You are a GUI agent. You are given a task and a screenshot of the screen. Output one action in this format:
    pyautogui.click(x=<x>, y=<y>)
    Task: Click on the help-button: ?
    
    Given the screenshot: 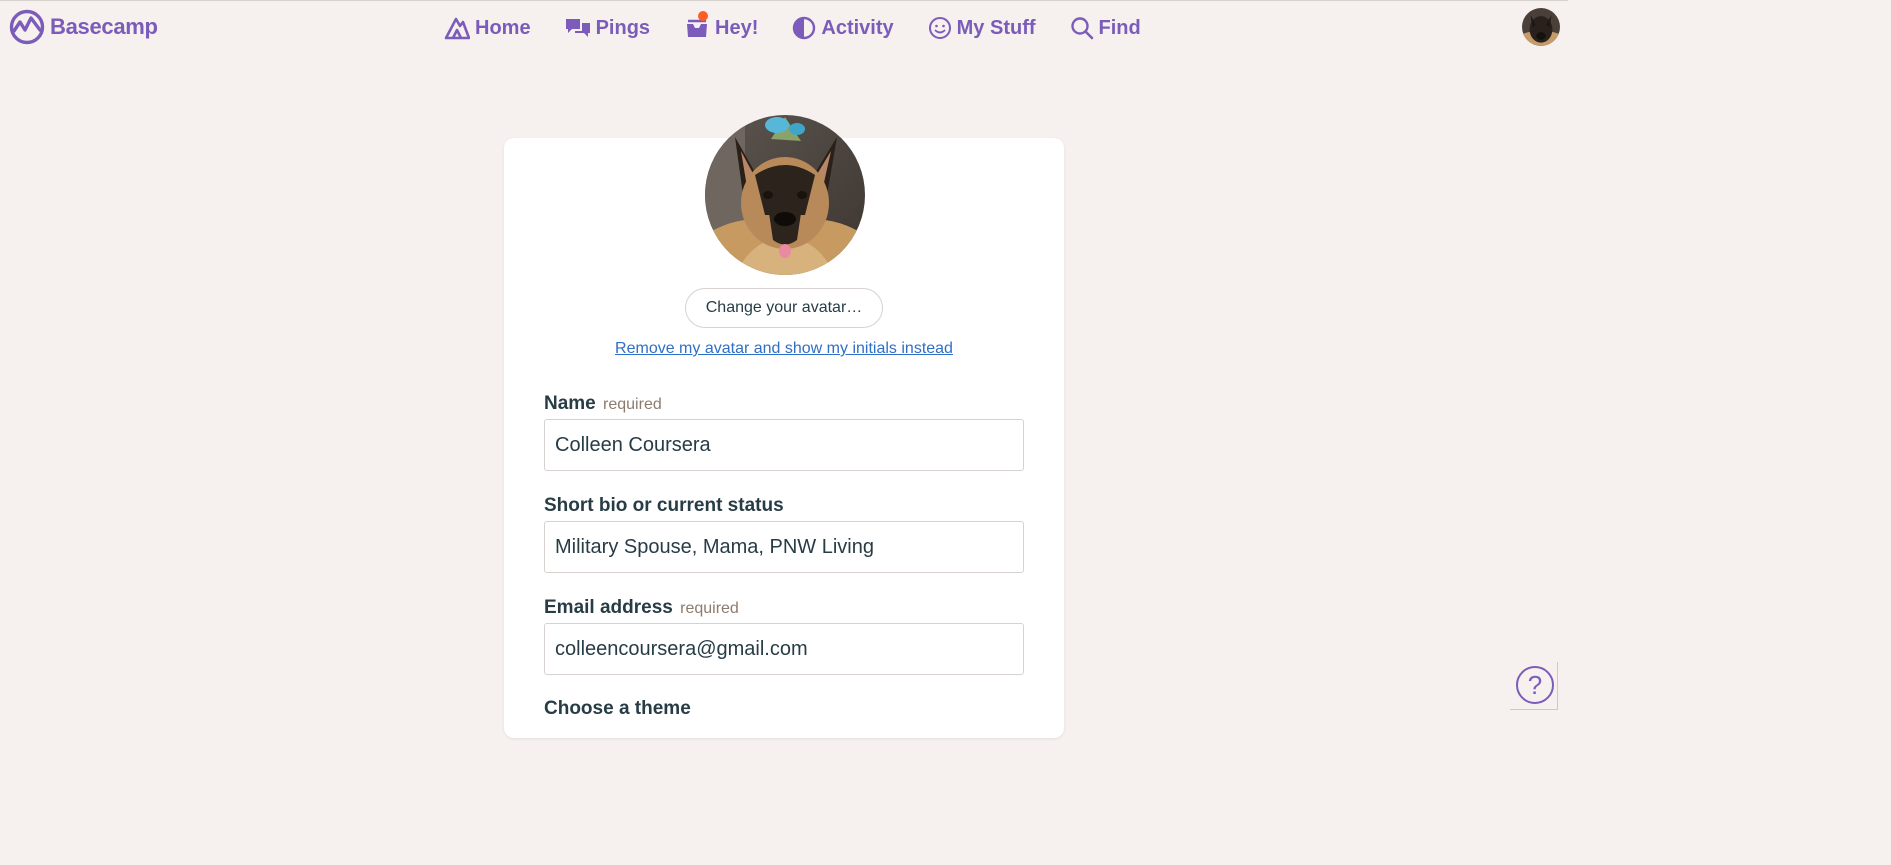 What is the action you would take?
    pyautogui.click(x=1535, y=685)
    